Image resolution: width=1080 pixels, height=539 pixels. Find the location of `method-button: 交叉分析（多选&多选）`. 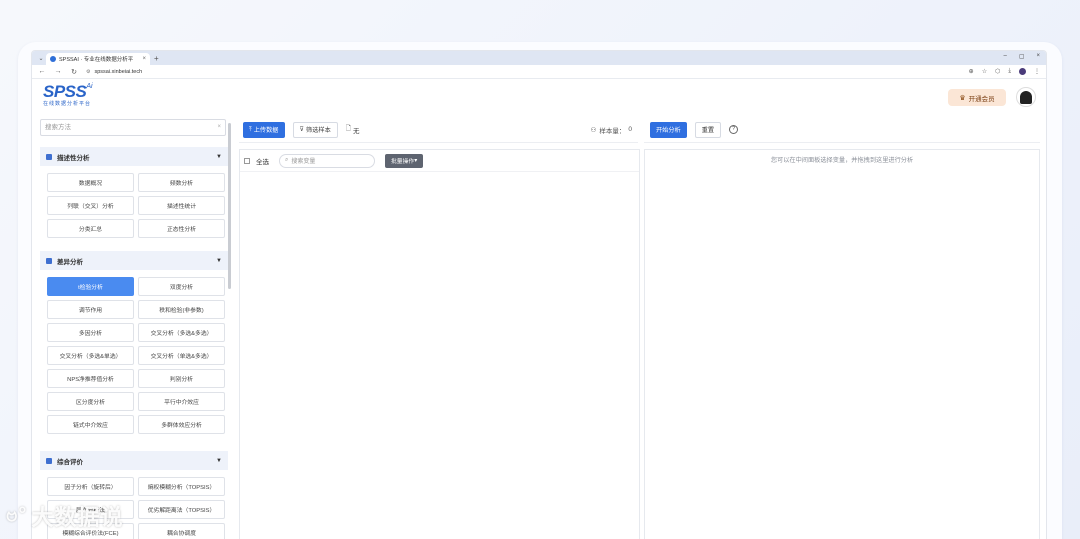

method-button: 交叉分析（多选&多选） is located at coordinates (181, 332).